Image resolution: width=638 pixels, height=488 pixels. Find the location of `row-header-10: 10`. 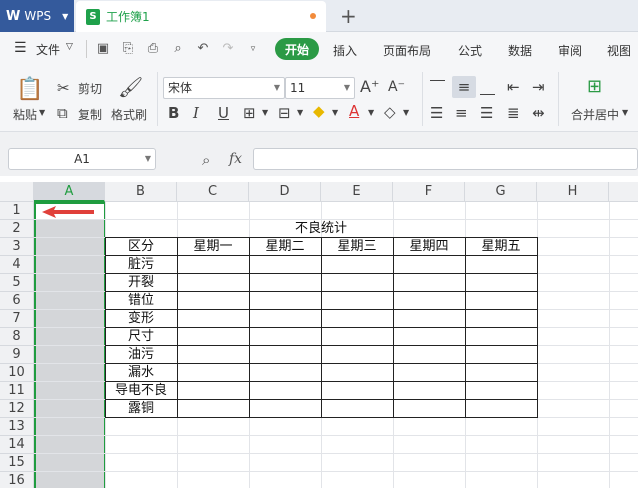

row-header-10: 10 is located at coordinates (17, 373).